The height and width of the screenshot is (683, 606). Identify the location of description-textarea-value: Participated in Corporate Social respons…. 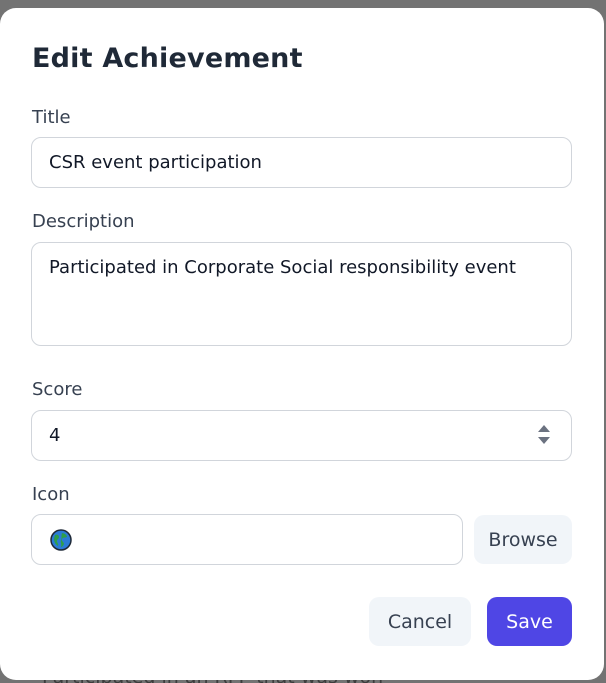
(282, 267).